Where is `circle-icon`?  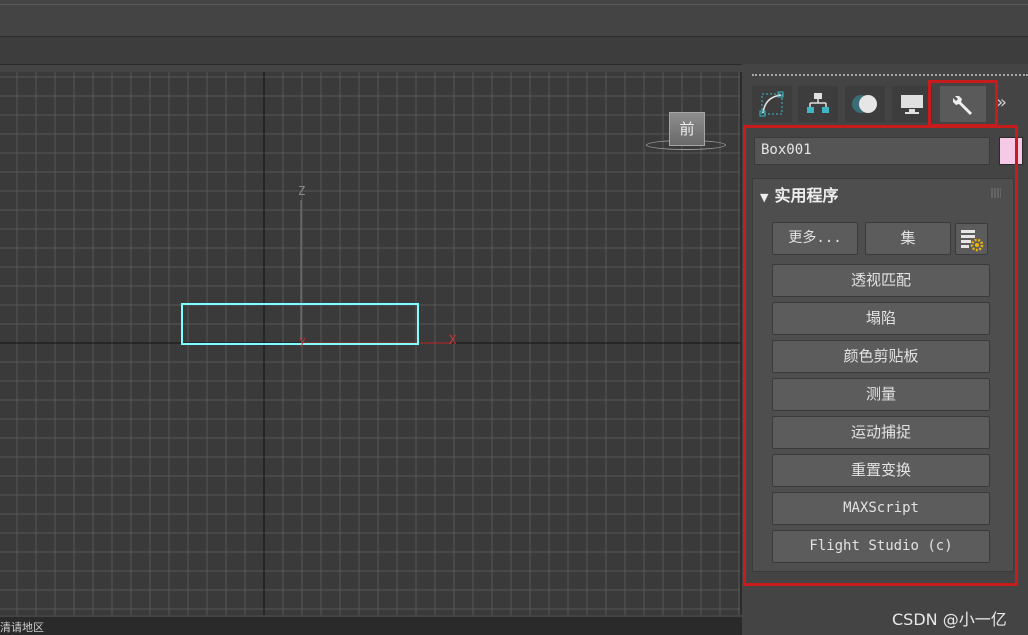
circle-icon is located at coordinates (864, 104).